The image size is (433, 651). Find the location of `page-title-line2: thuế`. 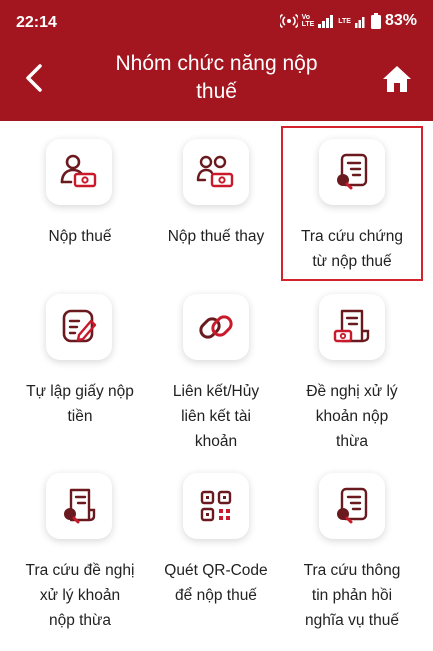

page-title-line2: thuế is located at coordinates (216, 91).